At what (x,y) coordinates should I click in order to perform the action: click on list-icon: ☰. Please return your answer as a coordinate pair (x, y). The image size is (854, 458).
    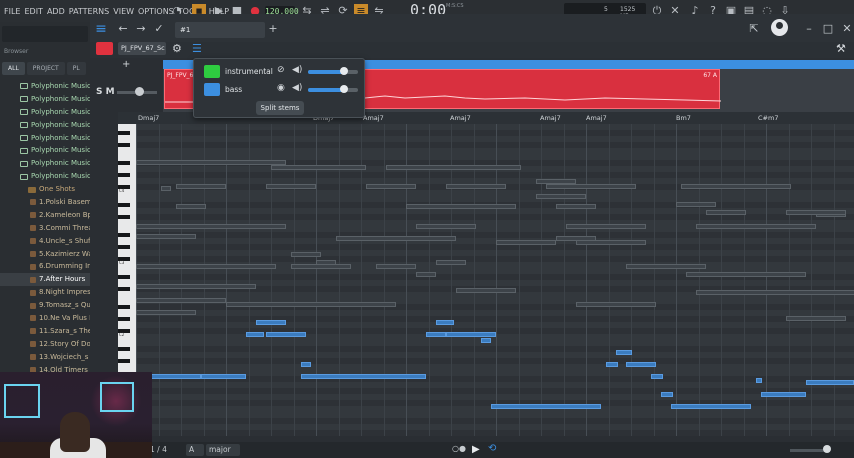
    Looking at the image, I should click on (197, 48).